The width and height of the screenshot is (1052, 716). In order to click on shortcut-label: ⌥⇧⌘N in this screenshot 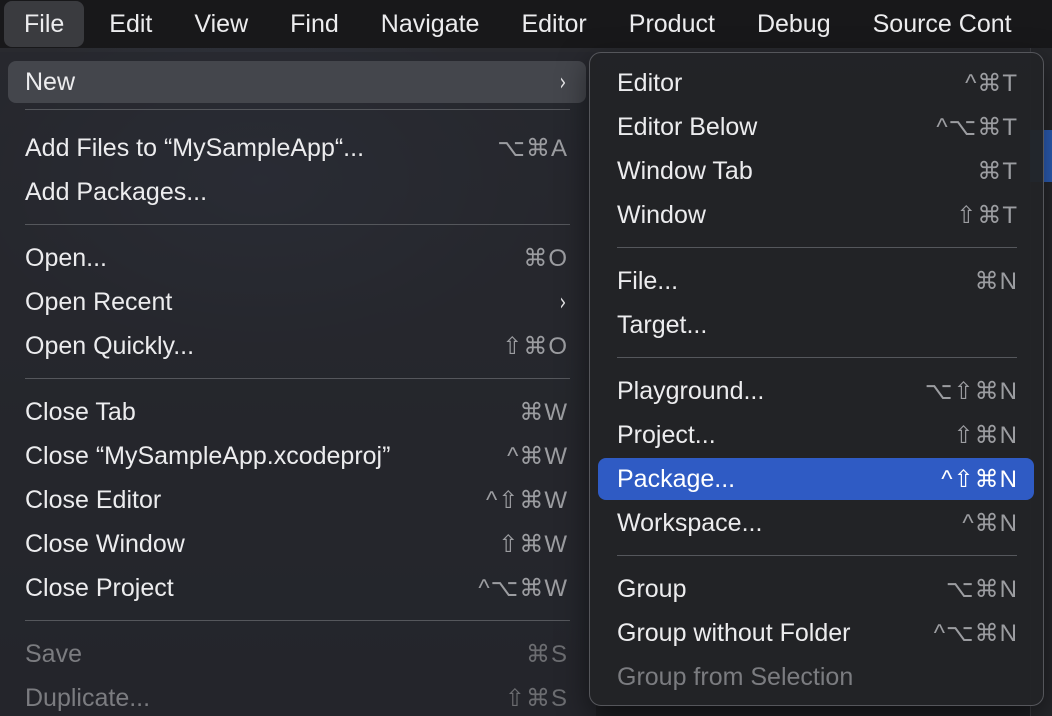, I will do `click(971, 391)`.